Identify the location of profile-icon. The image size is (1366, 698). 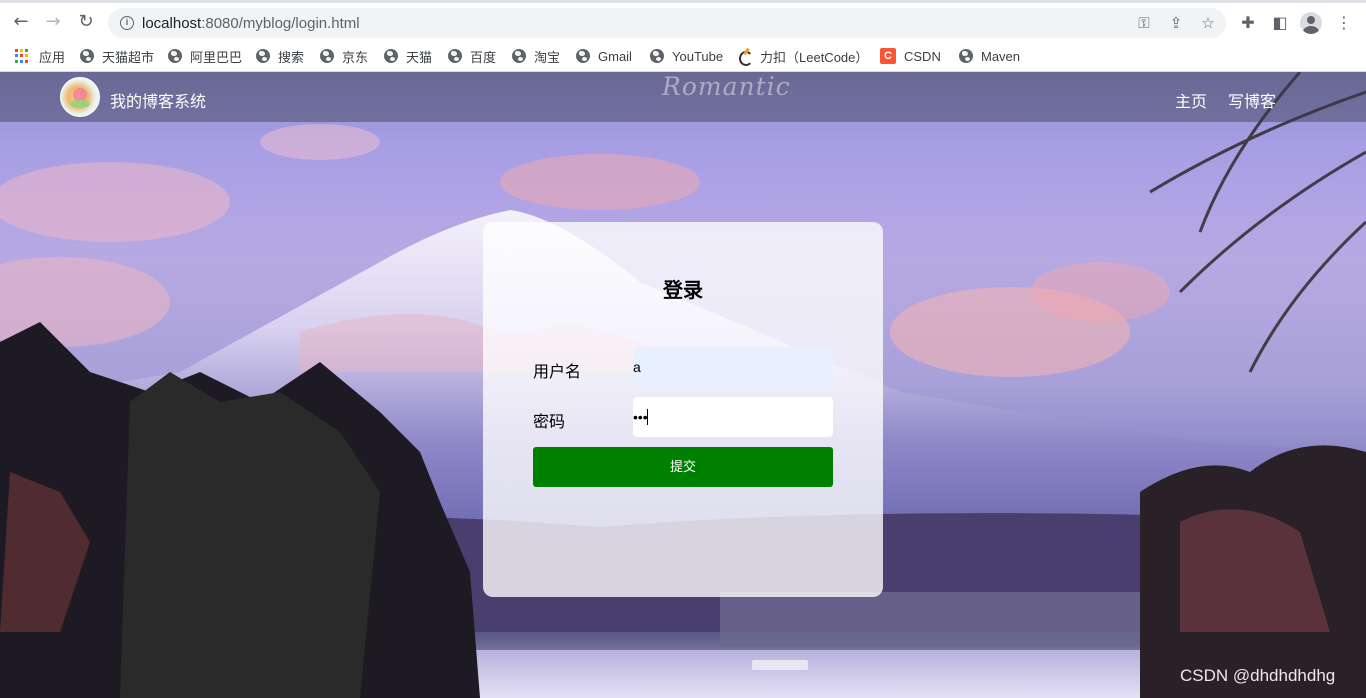
(1311, 23).